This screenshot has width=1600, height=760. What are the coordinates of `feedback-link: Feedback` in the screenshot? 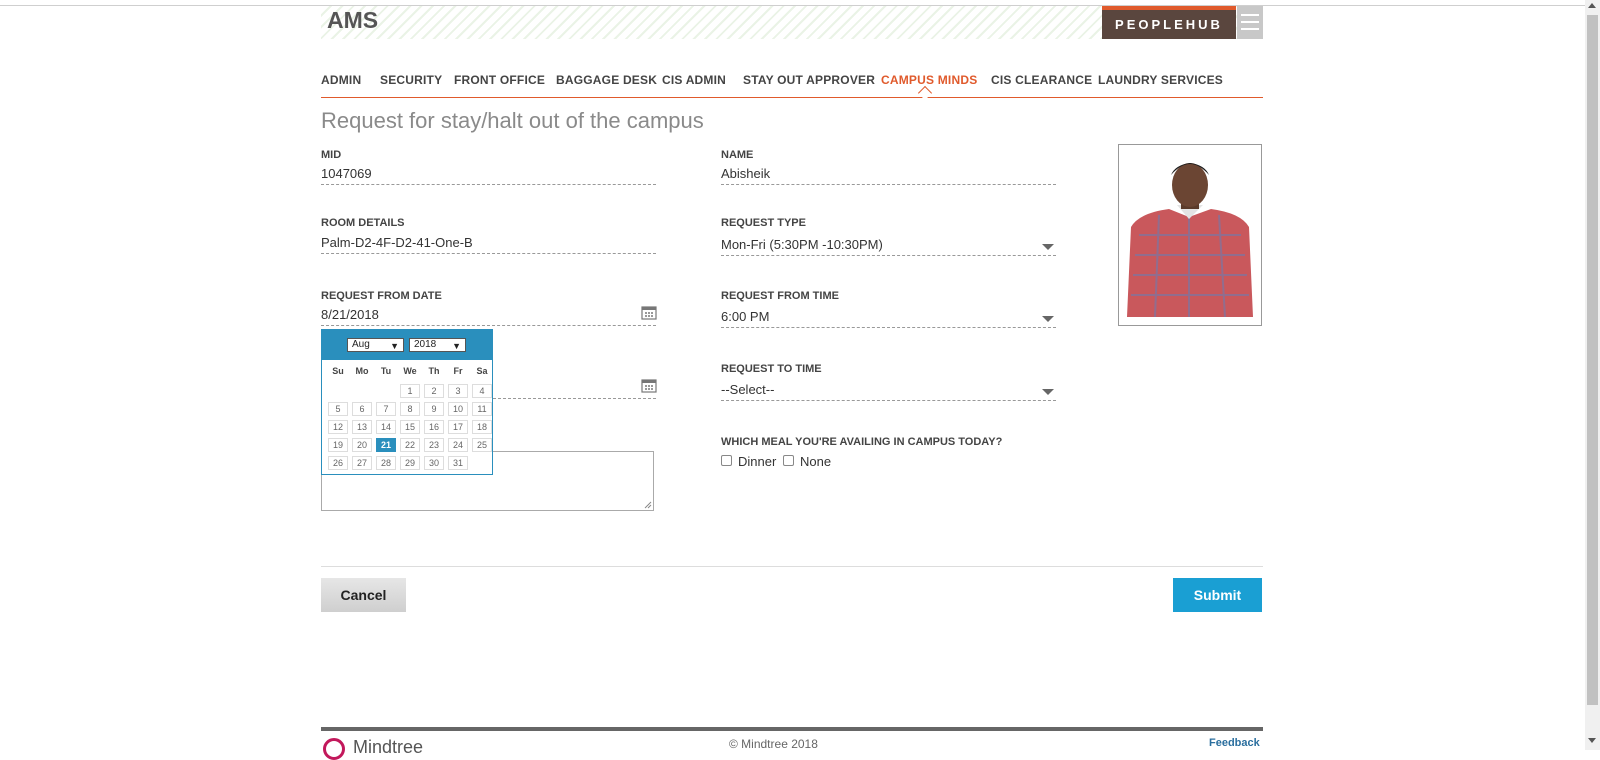 It's located at (1234, 743).